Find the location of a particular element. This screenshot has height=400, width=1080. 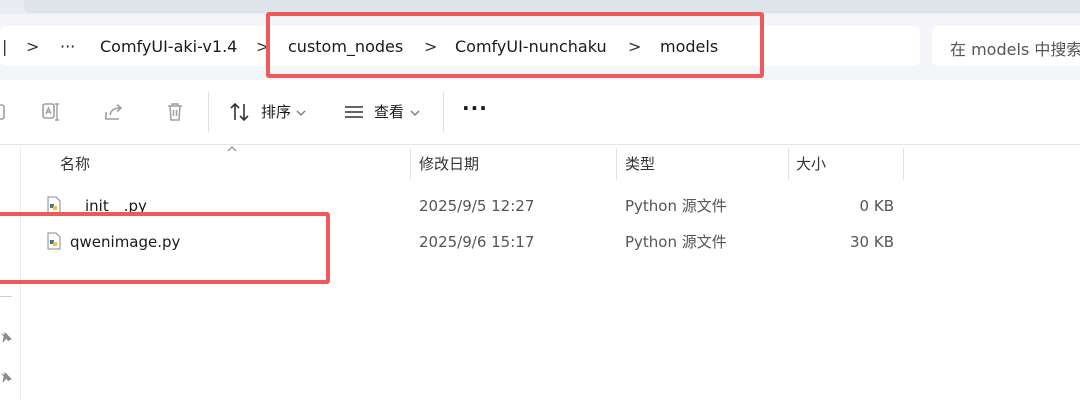

search-placeholder: 在 models 中搜索 is located at coordinates (1015, 49).